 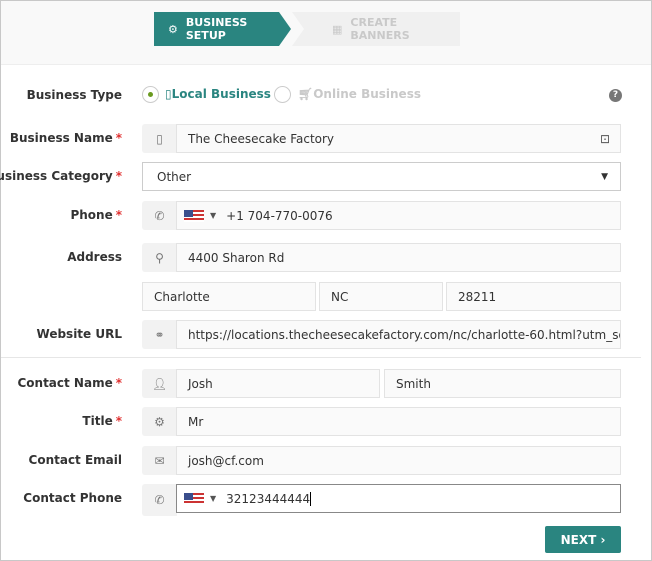 I want to click on link-icon: ⚭, so click(x=159, y=334).